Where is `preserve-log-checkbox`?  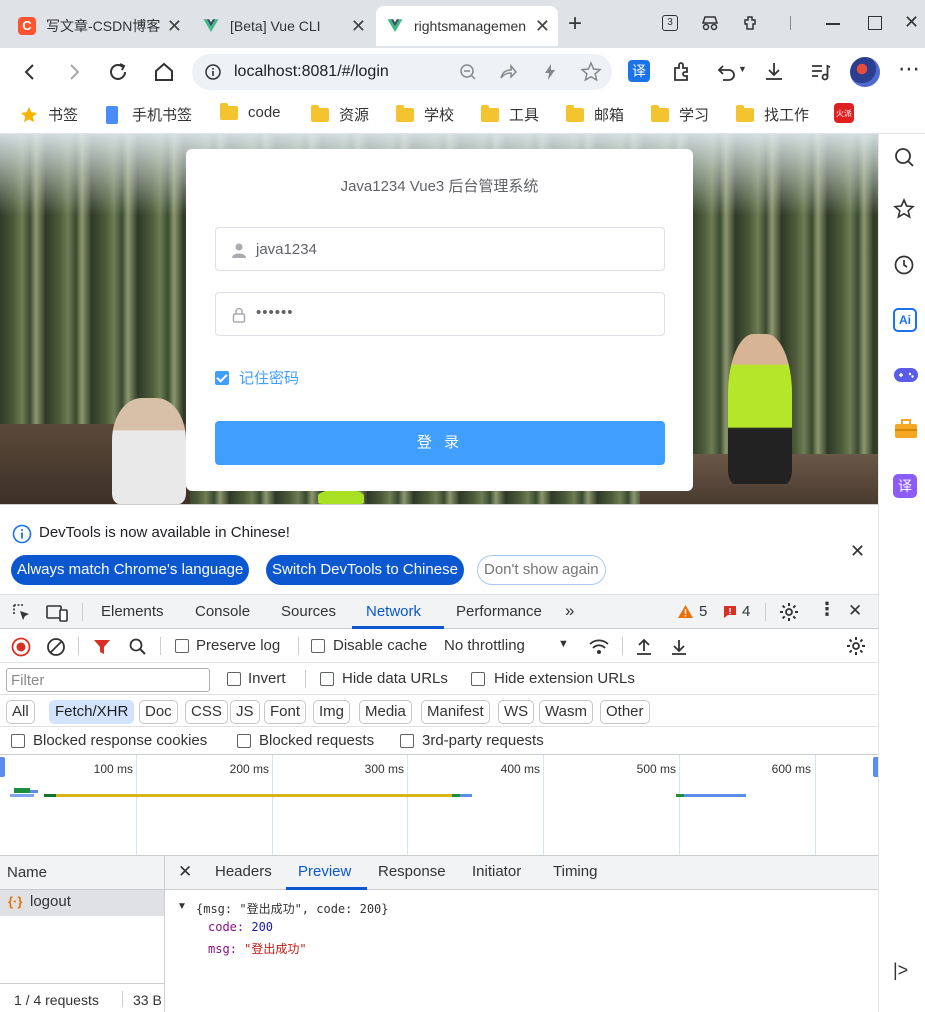 preserve-log-checkbox is located at coordinates (182, 646).